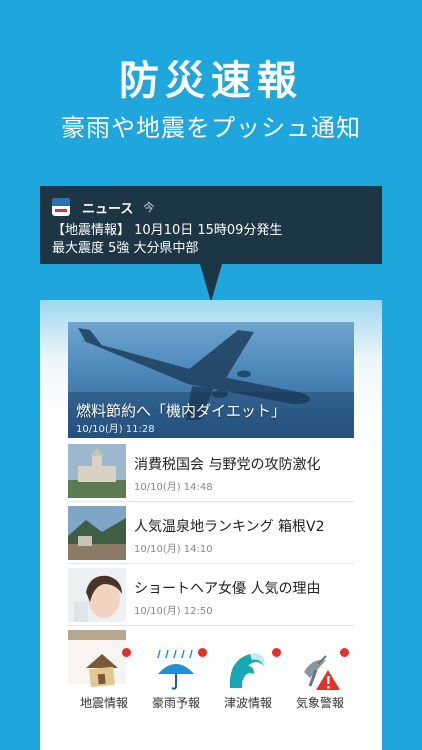 Image resolution: width=422 pixels, height=750 pixels. Describe the element at coordinates (322, 672) in the screenshot. I see `radar-warning-icon` at that location.